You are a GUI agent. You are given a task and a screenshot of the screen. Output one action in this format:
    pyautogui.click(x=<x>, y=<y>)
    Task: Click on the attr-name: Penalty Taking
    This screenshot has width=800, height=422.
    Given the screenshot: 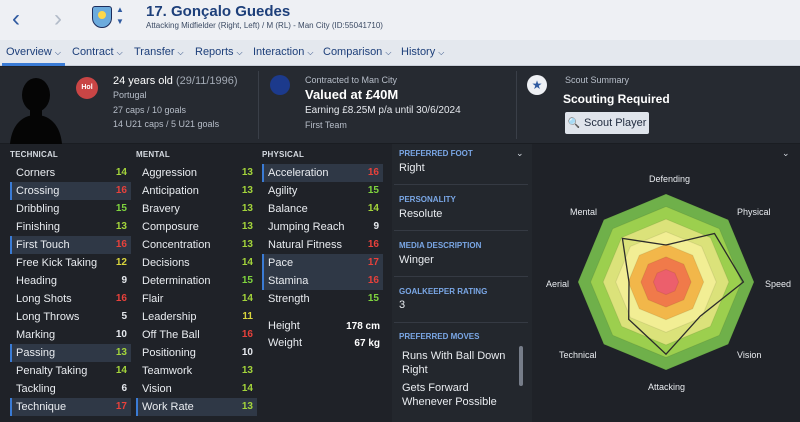 What is the action you would take?
    pyautogui.click(x=52, y=371)
    